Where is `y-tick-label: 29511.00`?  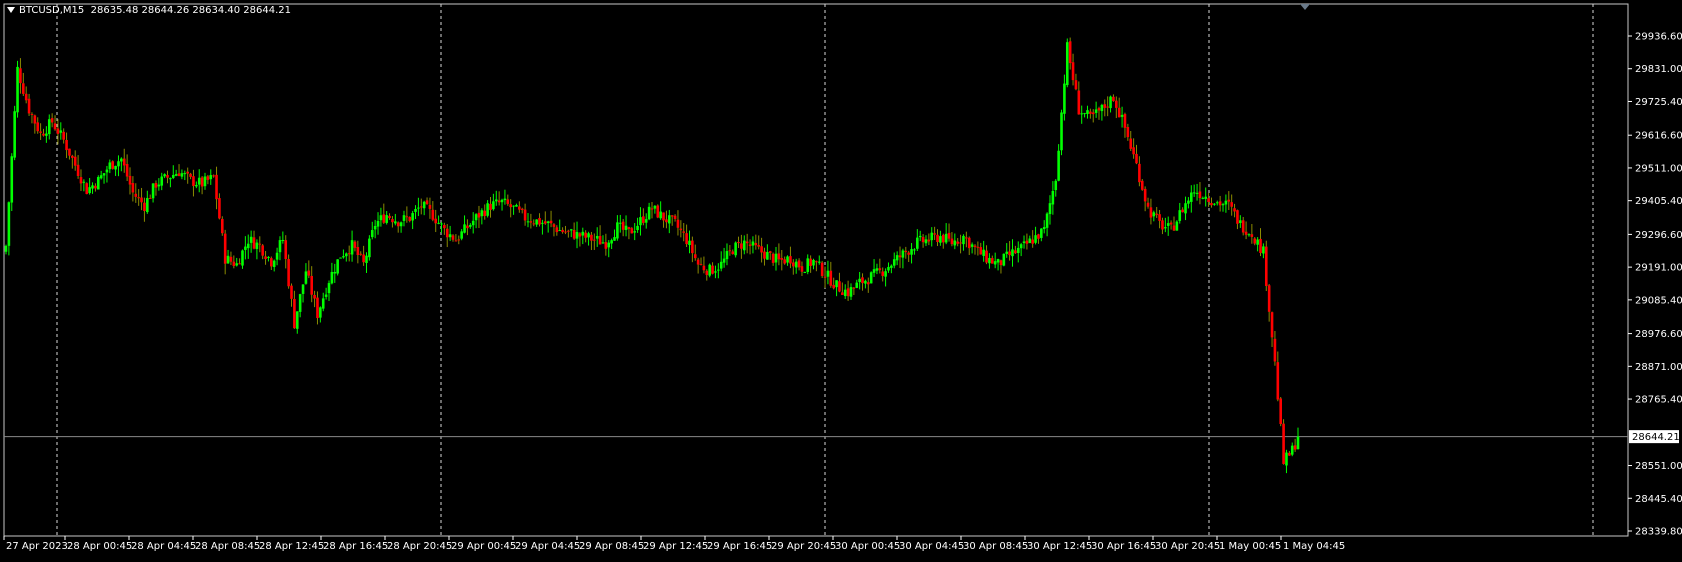
y-tick-label: 29511.00 is located at coordinates (1658, 168).